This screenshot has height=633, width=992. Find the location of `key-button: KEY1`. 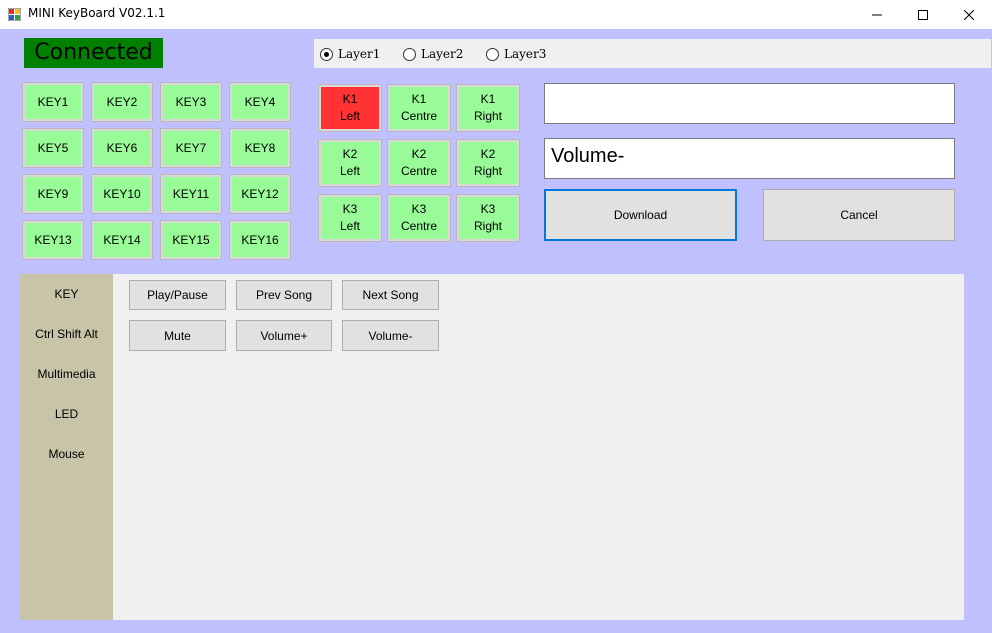

key-button: KEY1 is located at coordinates (53, 102).